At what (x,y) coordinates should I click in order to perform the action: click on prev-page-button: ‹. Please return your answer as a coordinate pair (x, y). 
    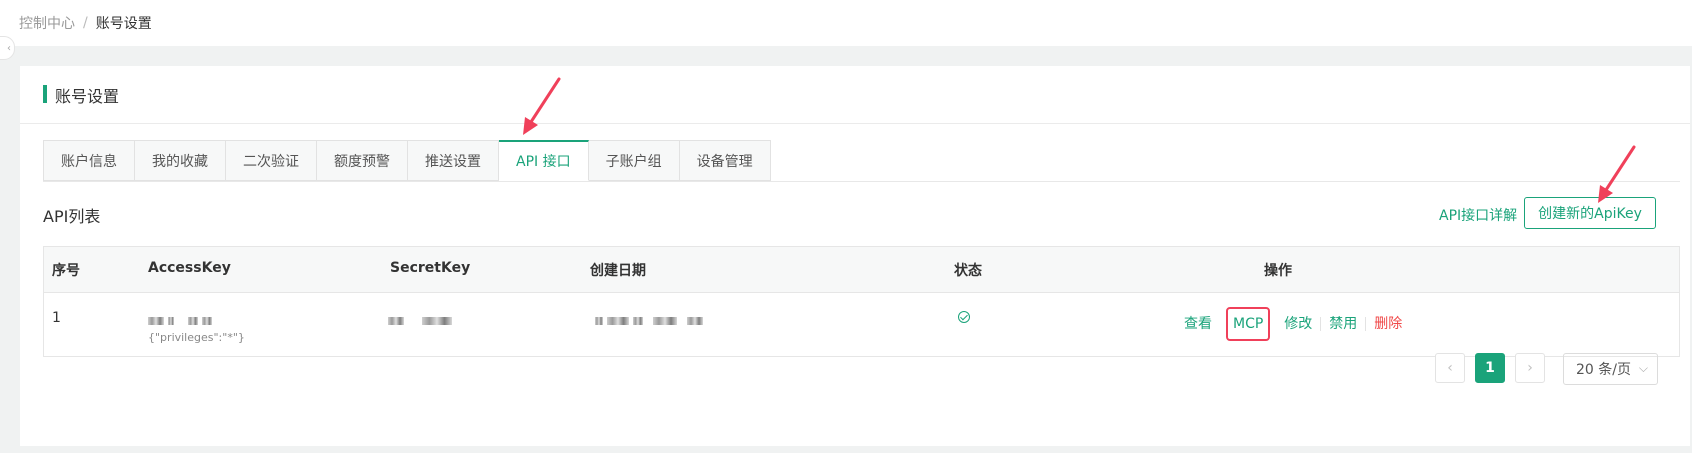
    Looking at the image, I should click on (1450, 368).